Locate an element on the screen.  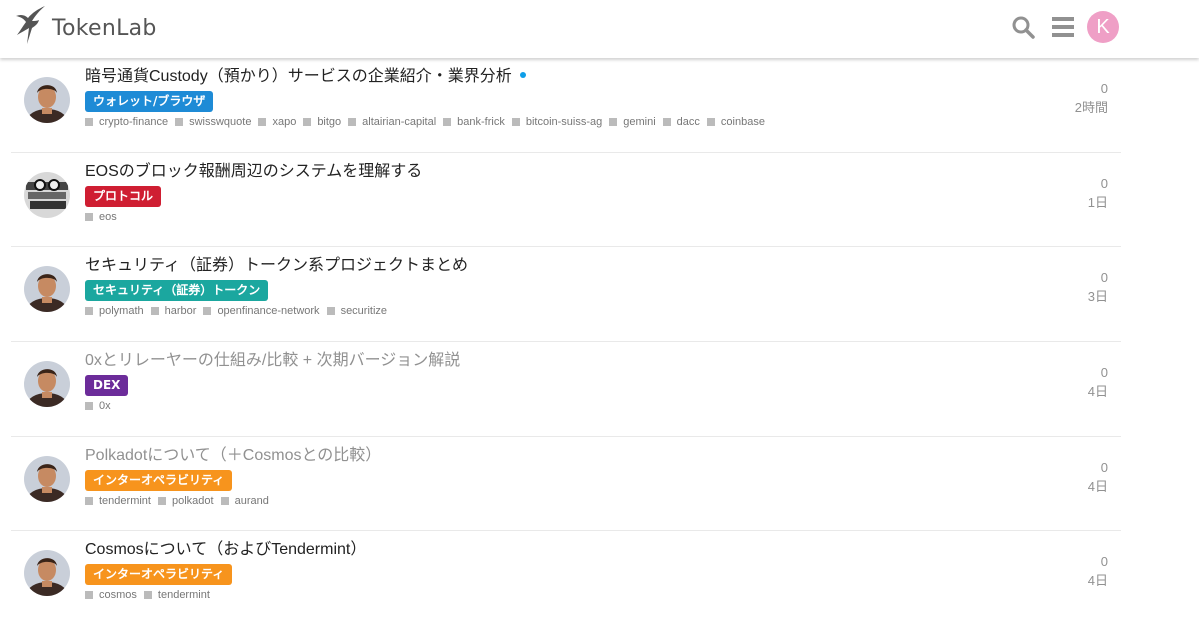
tag-link: cosmos is located at coordinates (111, 595).